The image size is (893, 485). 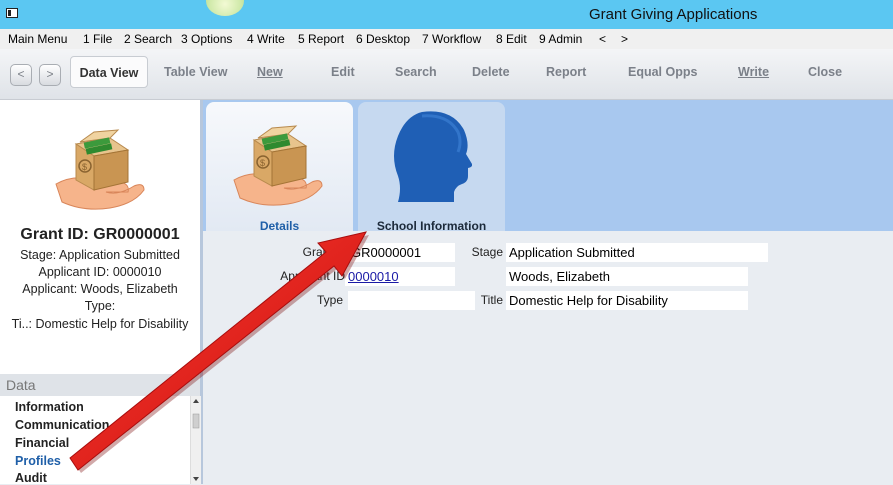 I want to click on data-item-profiles: Profiles, so click(x=38, y=461).